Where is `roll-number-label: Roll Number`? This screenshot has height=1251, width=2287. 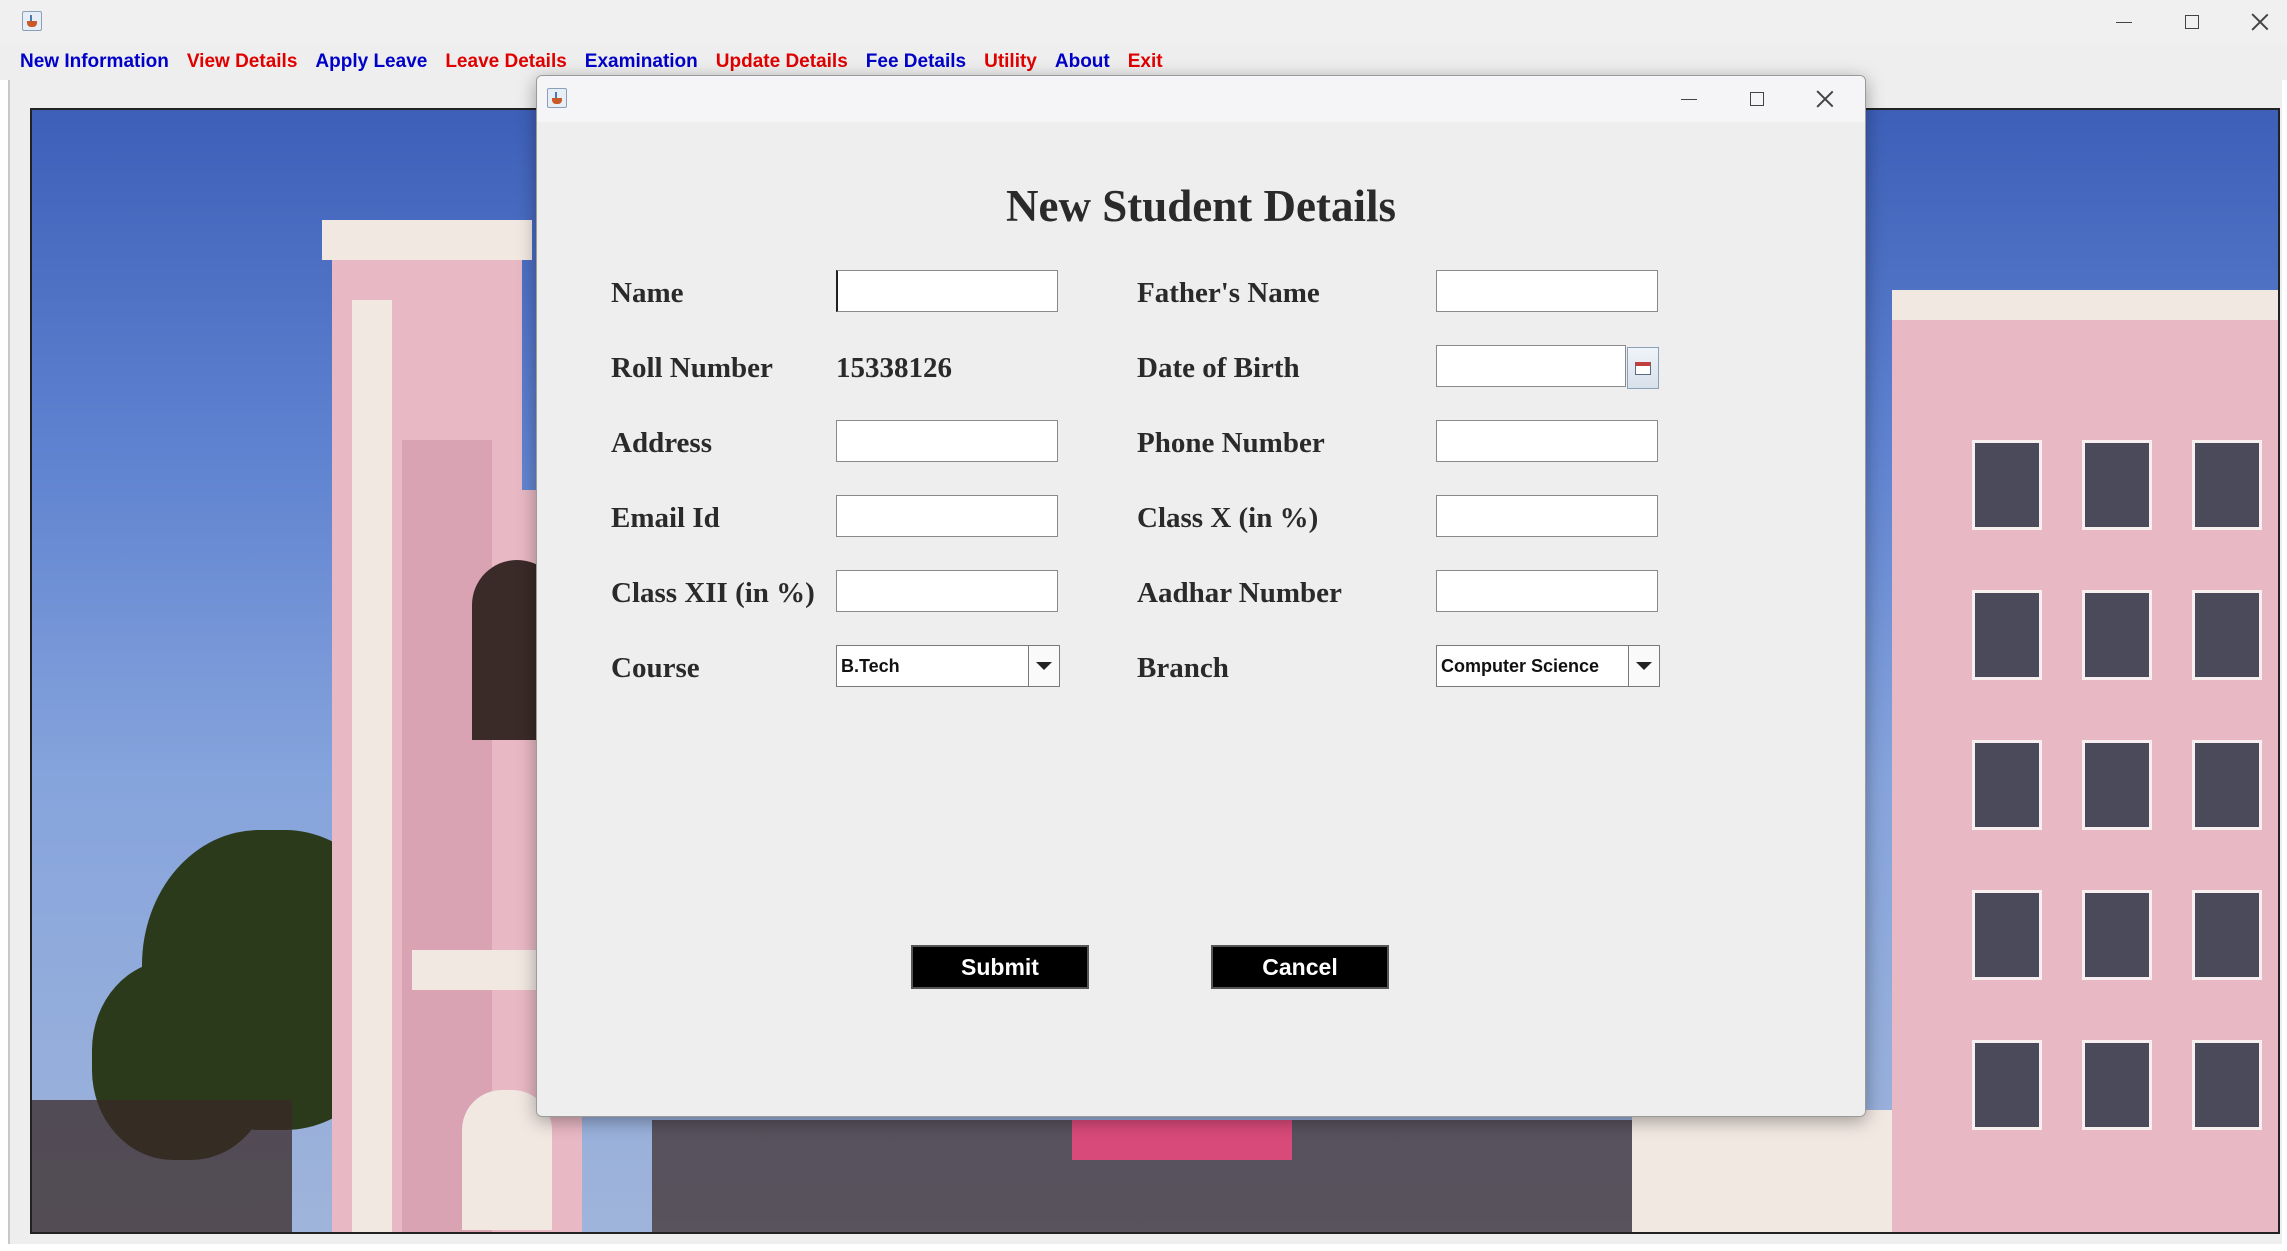 roll-number-label: Roll Number is located at coordinates (692, 368).